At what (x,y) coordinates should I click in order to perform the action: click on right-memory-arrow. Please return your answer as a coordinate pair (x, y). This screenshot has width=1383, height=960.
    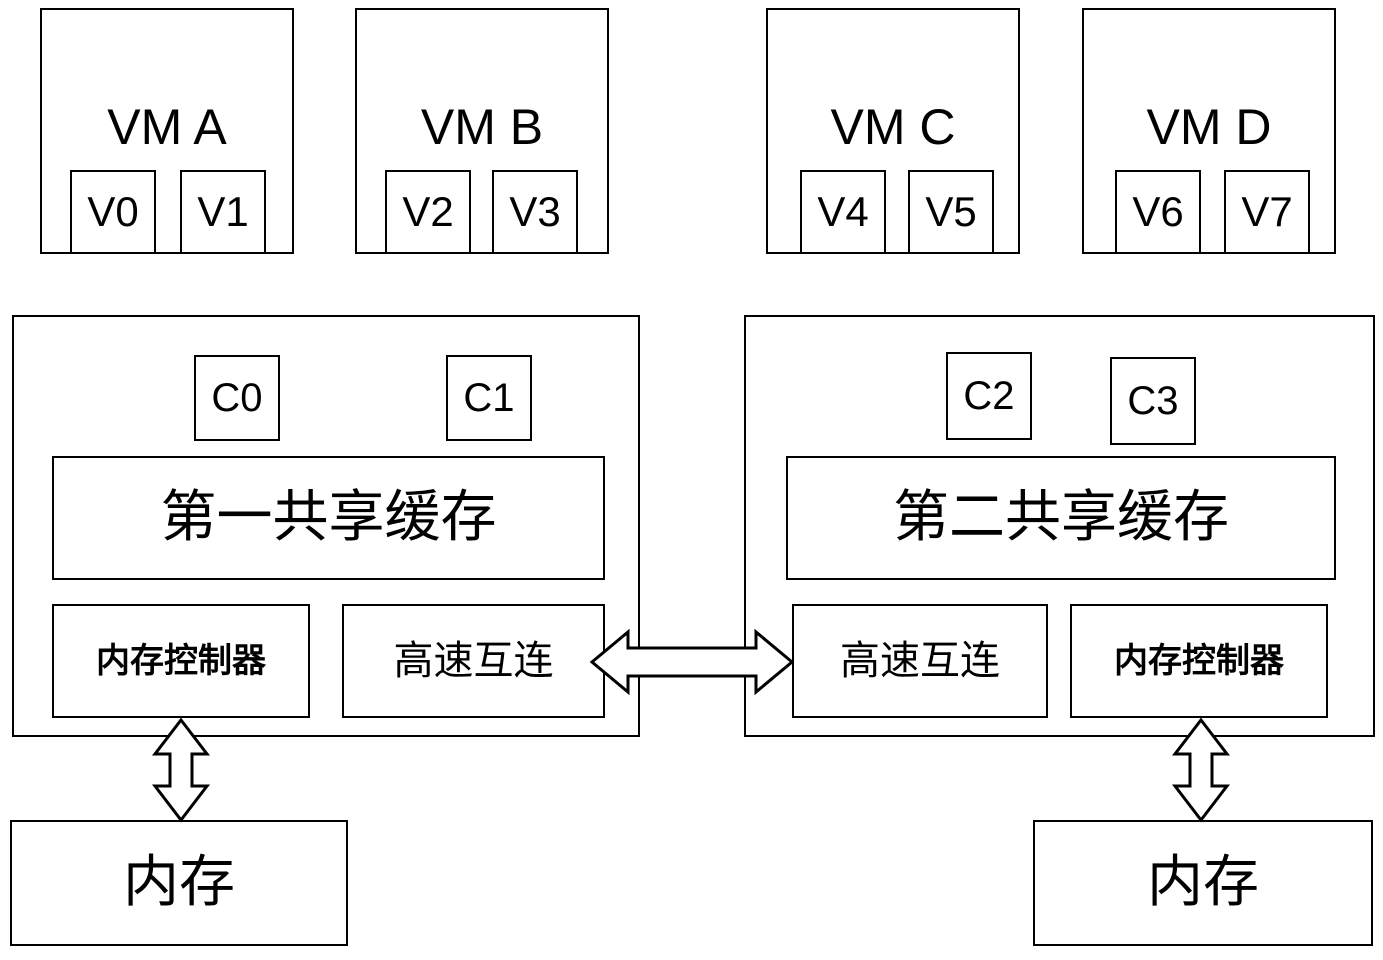
    Looking at the image, I should click on (1201, 770).